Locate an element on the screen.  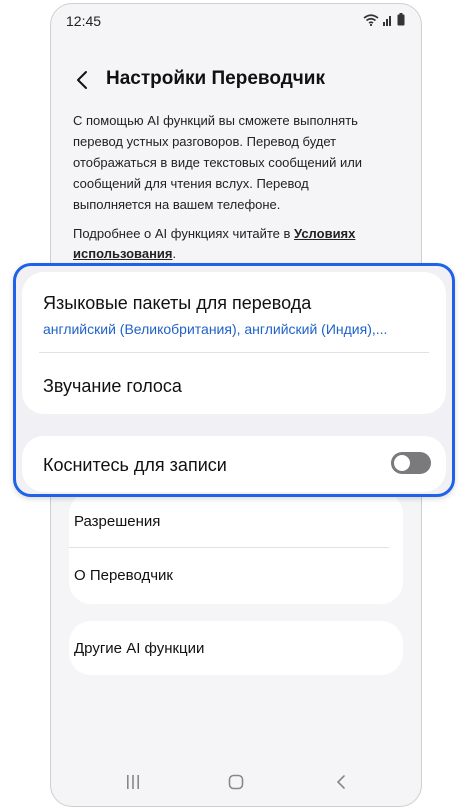
signal-icon is located at coordinates (387, 20).